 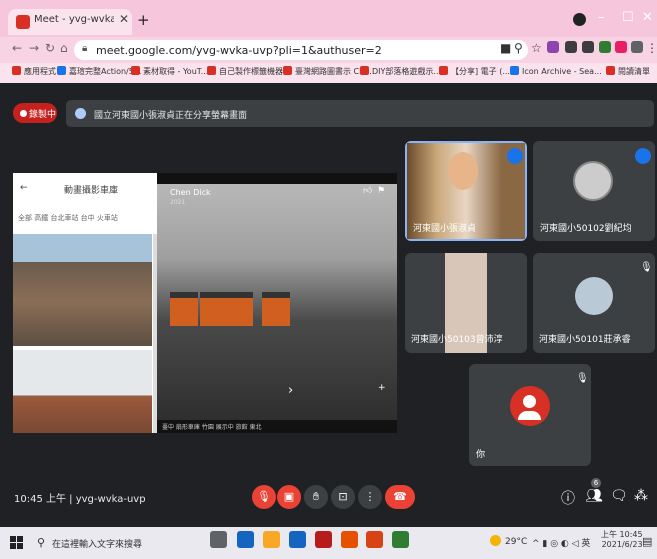 I want to click on line-icon, so click(x=400, y=539).